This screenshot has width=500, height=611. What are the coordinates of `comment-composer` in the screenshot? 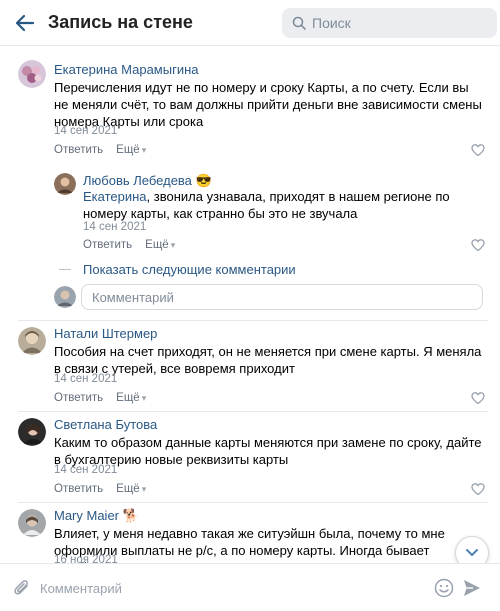 It's located at (250, 587).